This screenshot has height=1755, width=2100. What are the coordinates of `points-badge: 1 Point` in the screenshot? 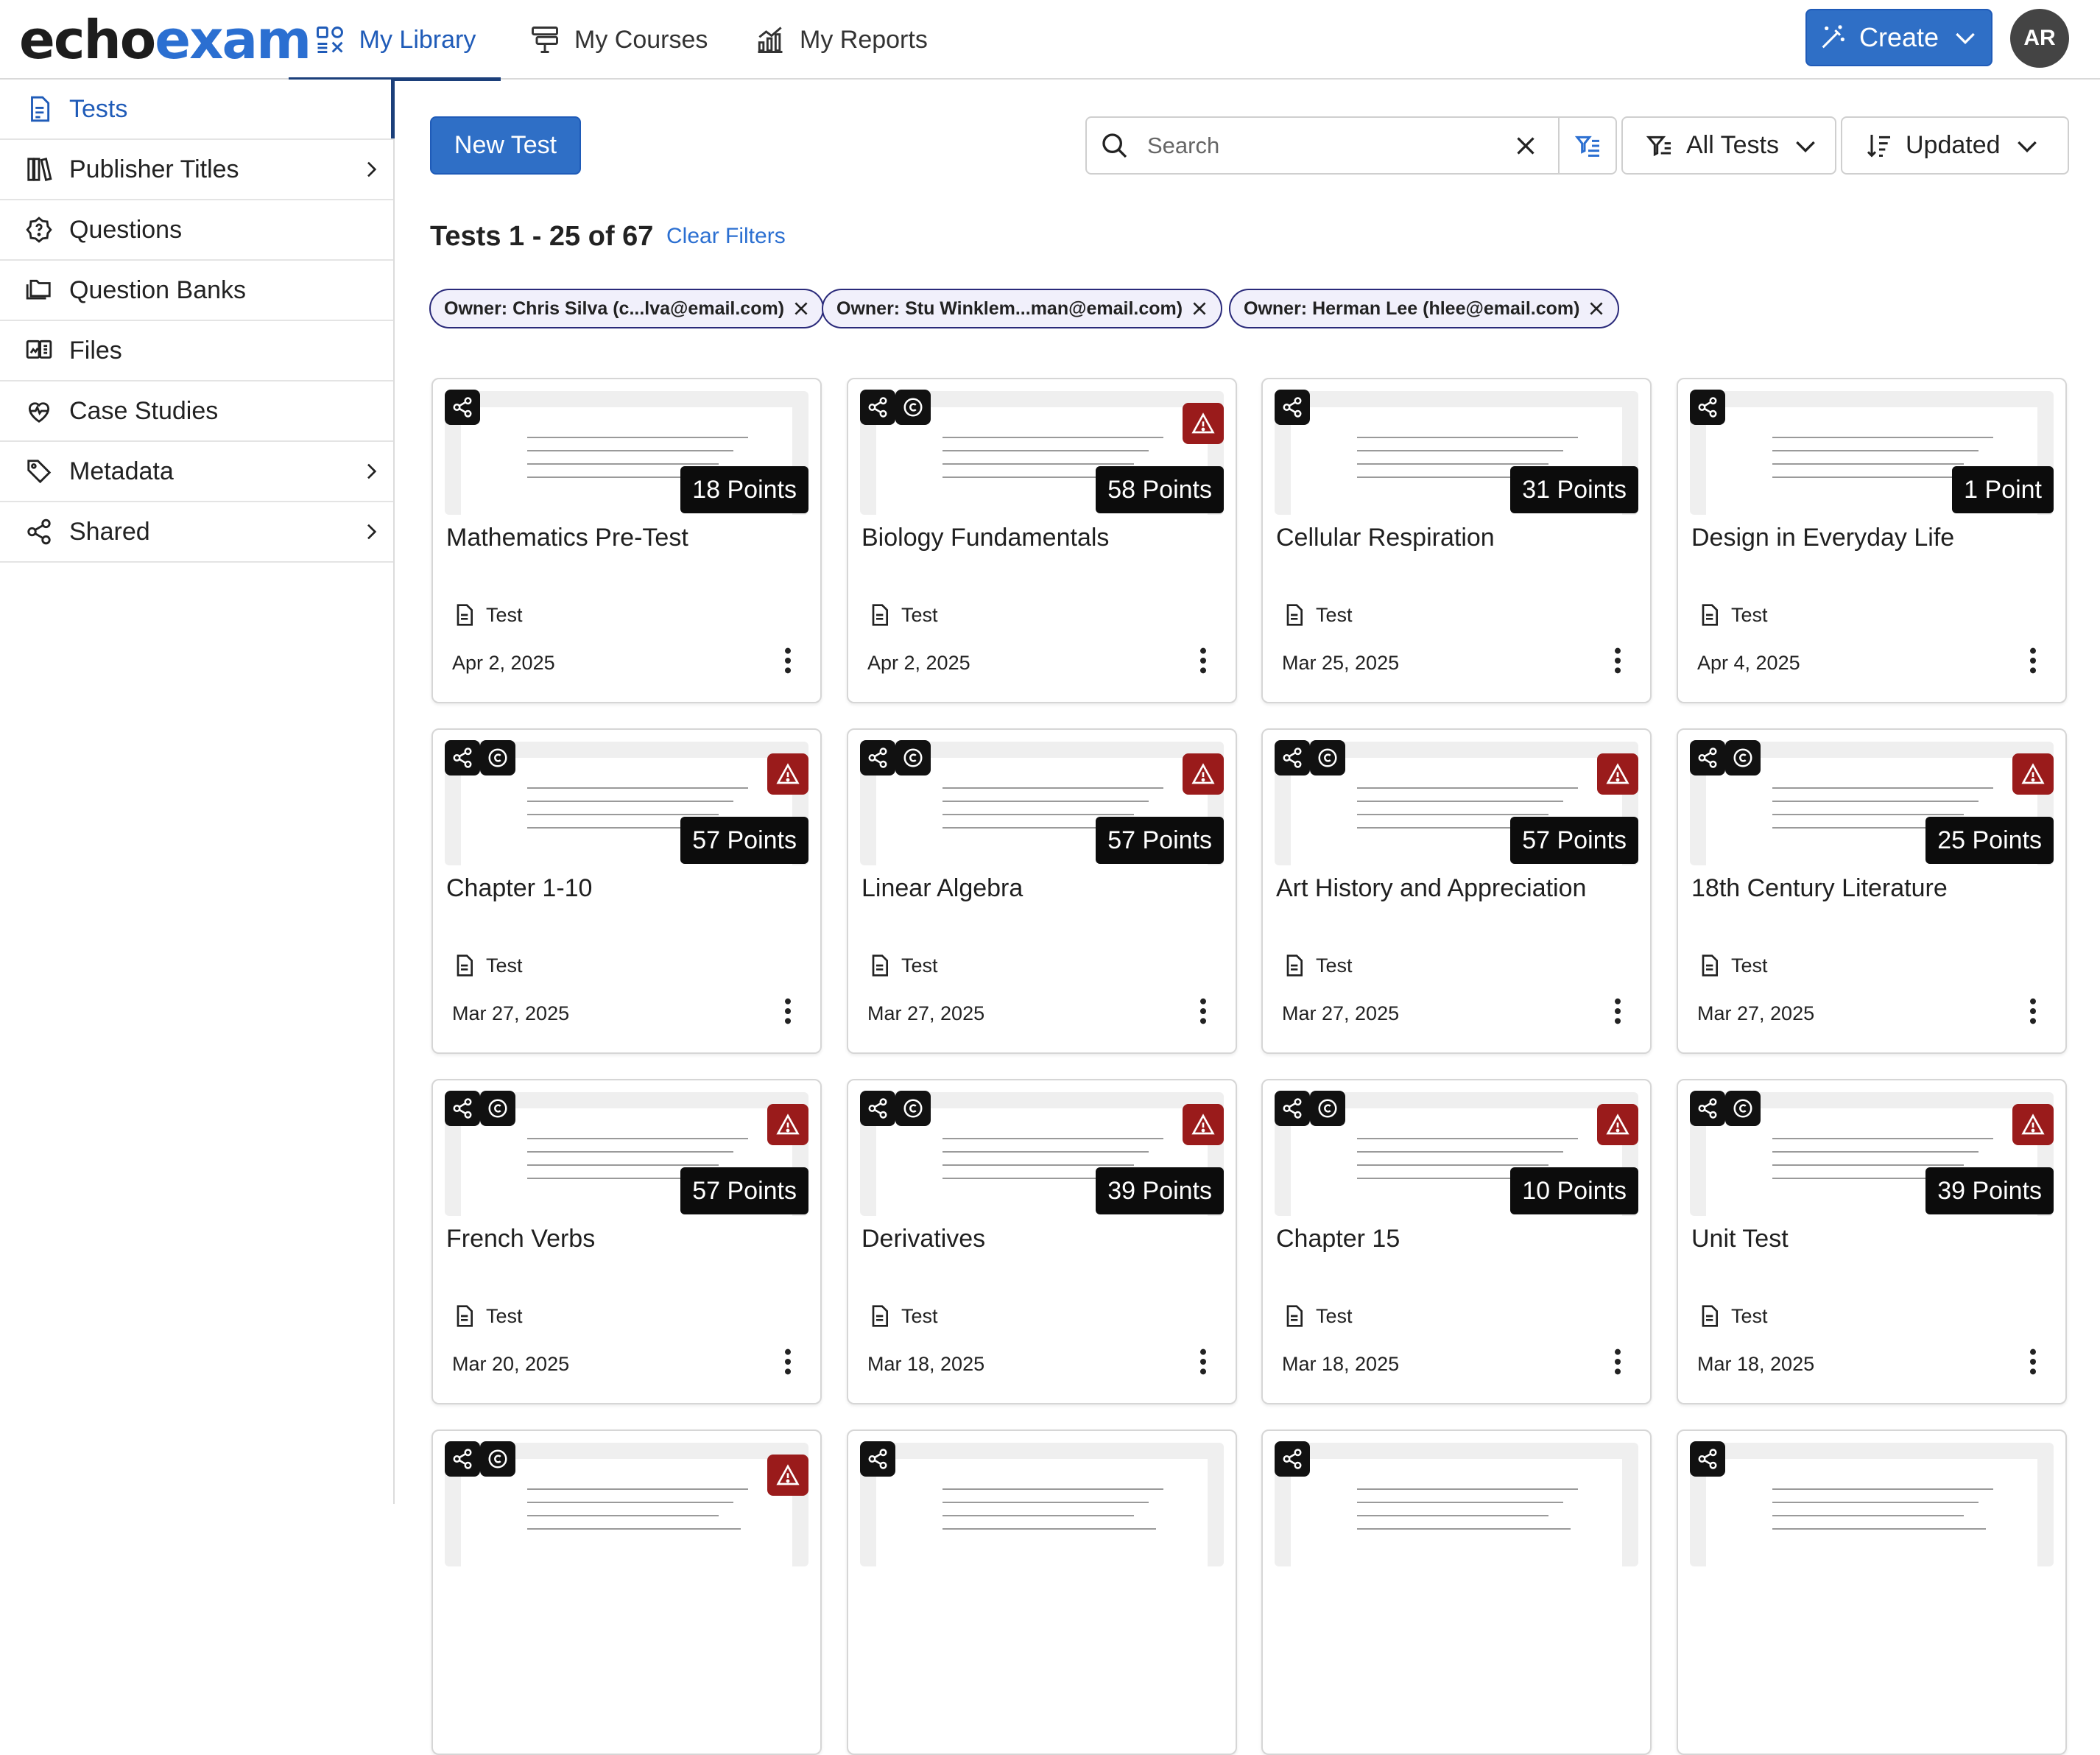 It's located at (2003, 489).